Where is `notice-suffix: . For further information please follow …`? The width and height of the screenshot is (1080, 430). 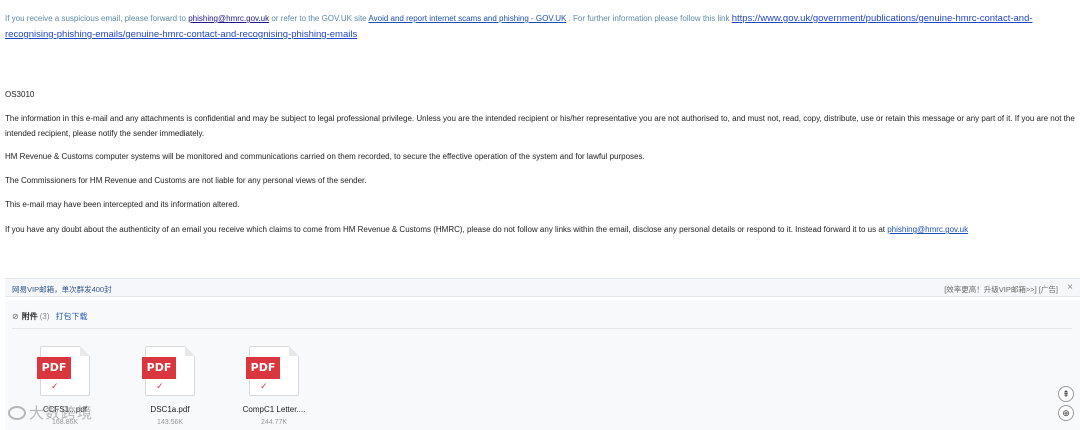
notice-suffix: . For further information please follow … is located at coordinates (649, 18).